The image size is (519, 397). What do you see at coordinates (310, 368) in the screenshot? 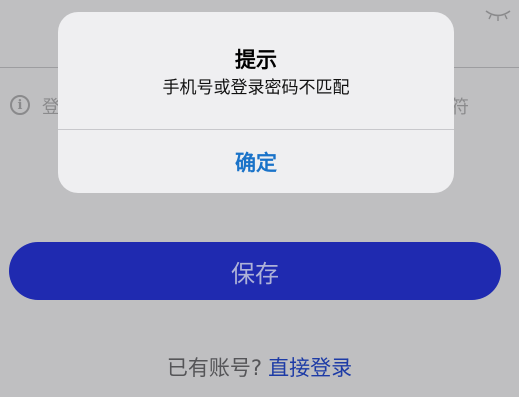
I see `login-link: 直接登录` at bounding box center [310, 368].